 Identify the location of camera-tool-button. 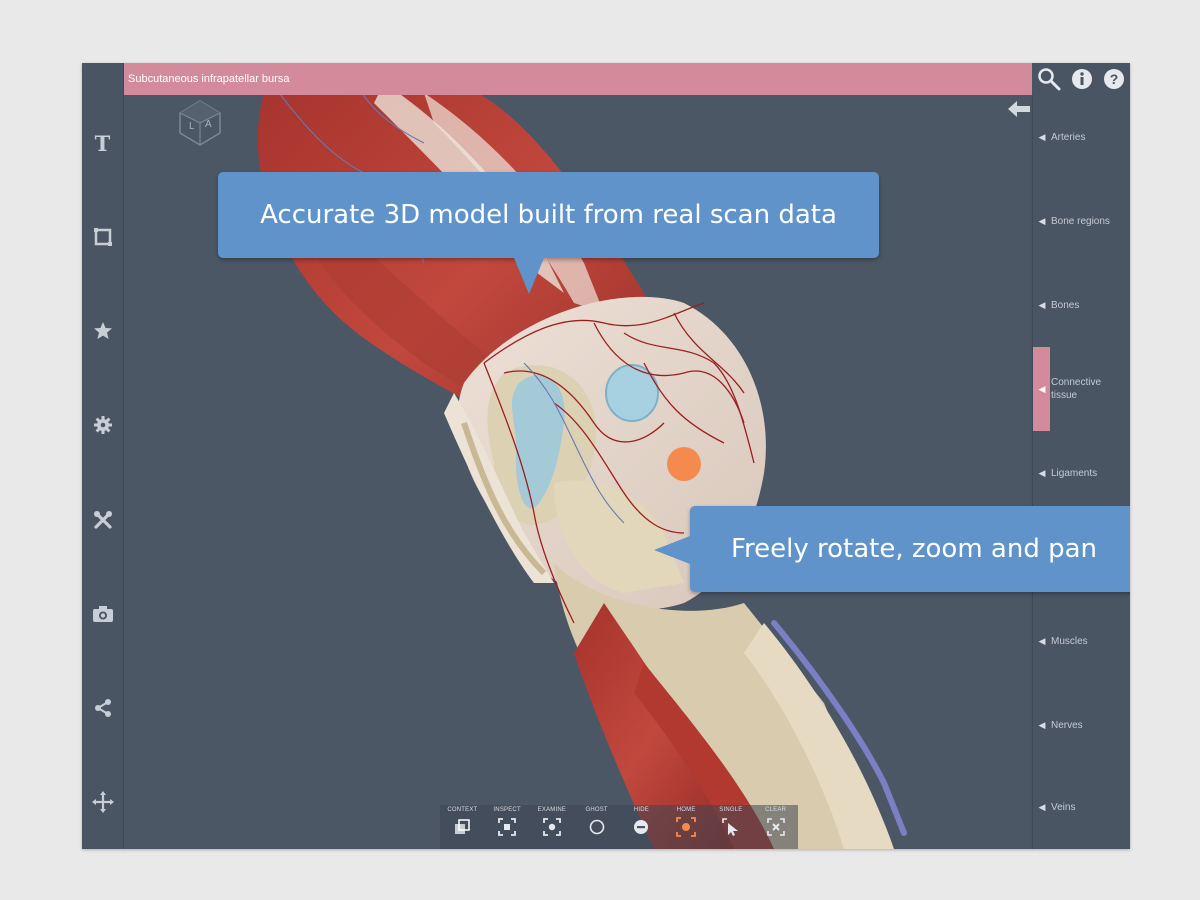
(102, 614).